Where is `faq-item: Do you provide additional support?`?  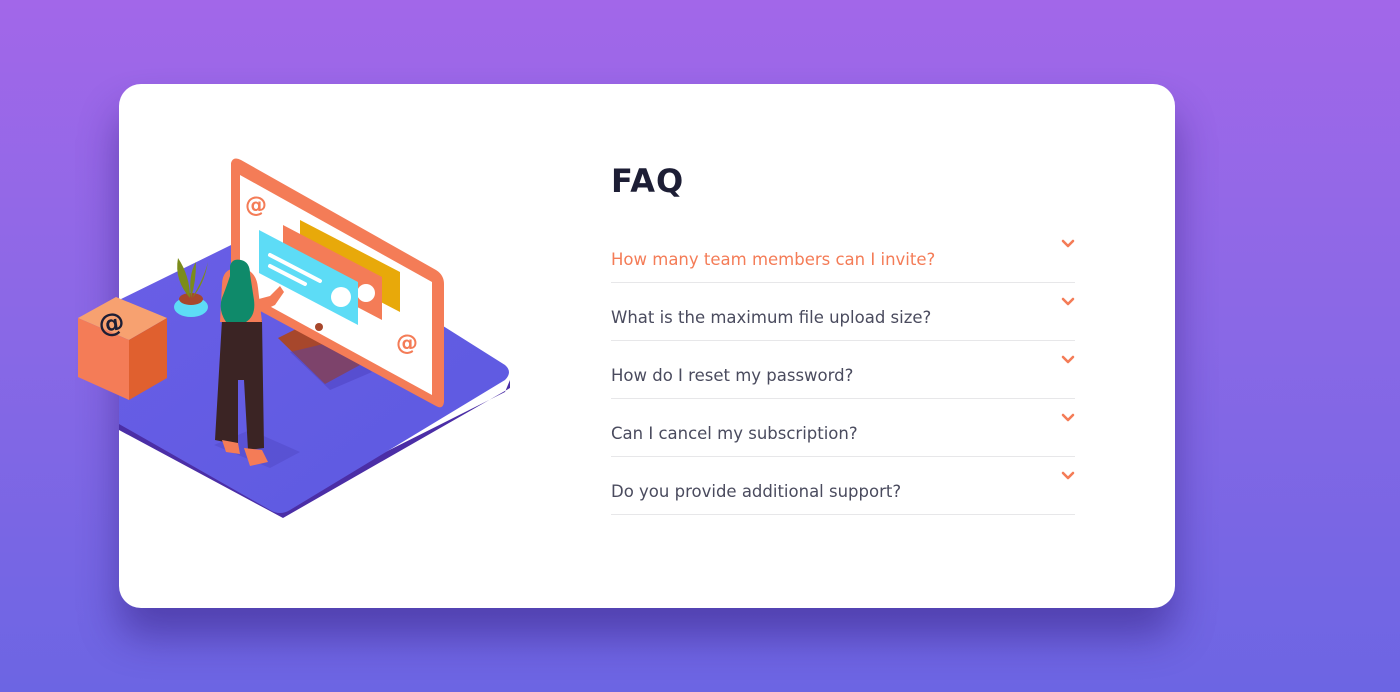 faq-item: Do you provide additional support? is located at coordinates (843, 486).